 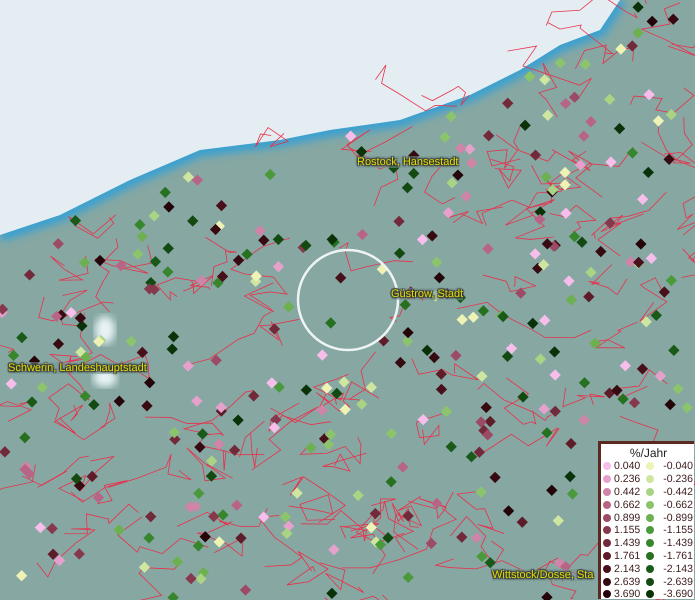 What do you see at coordinates (677, 582) in the screenshot?
I see `legend-value: -2.639` at bounding box center [677, 582].